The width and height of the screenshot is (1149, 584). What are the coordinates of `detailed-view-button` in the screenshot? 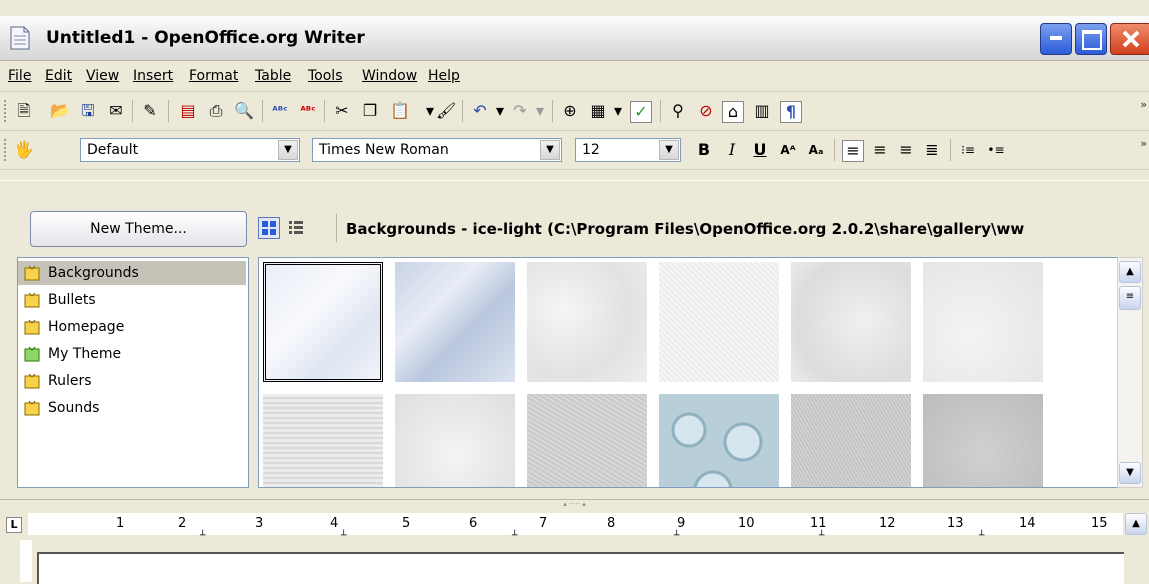 It's located at (296, 228).